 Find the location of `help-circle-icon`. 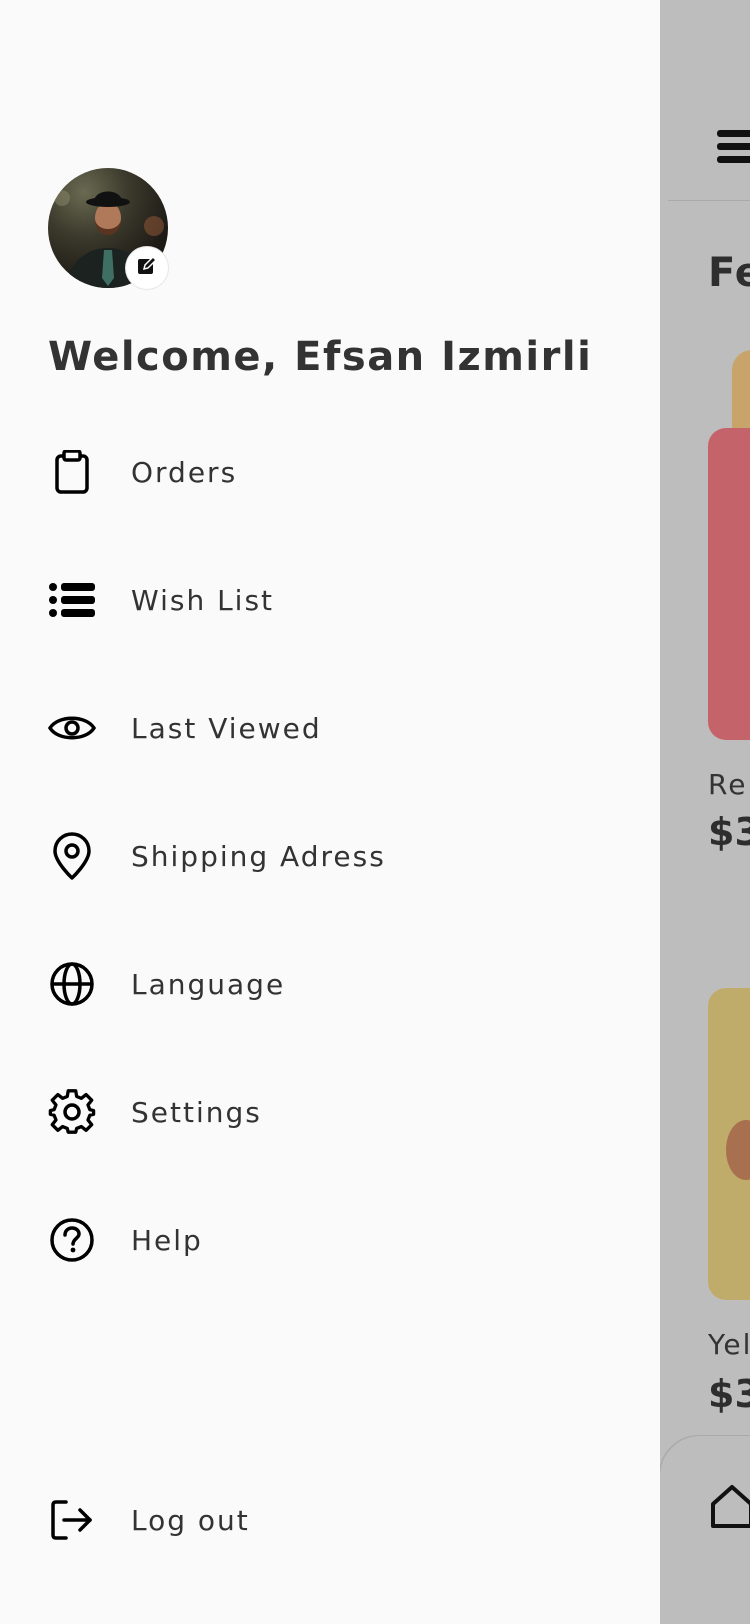

help-circle-icon is located at coordinates (72, 1240).